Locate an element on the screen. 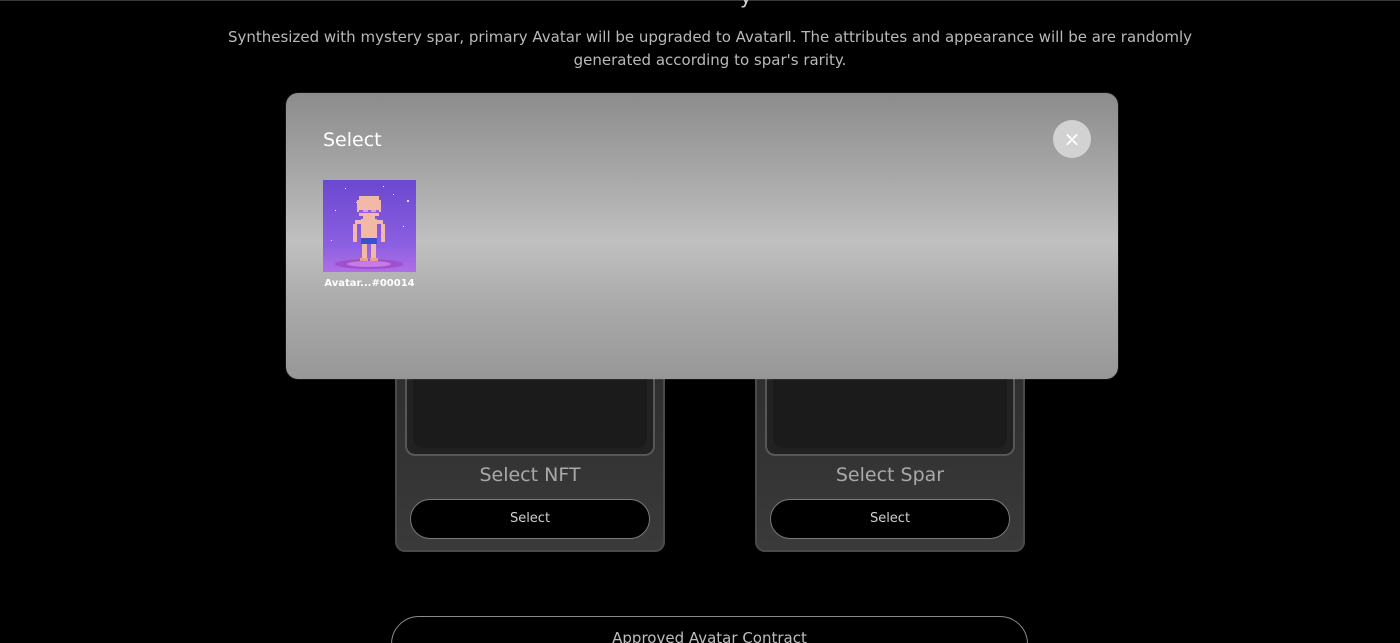 The image size is (1400, 643). top-divider is located at coordinates (700, 0).